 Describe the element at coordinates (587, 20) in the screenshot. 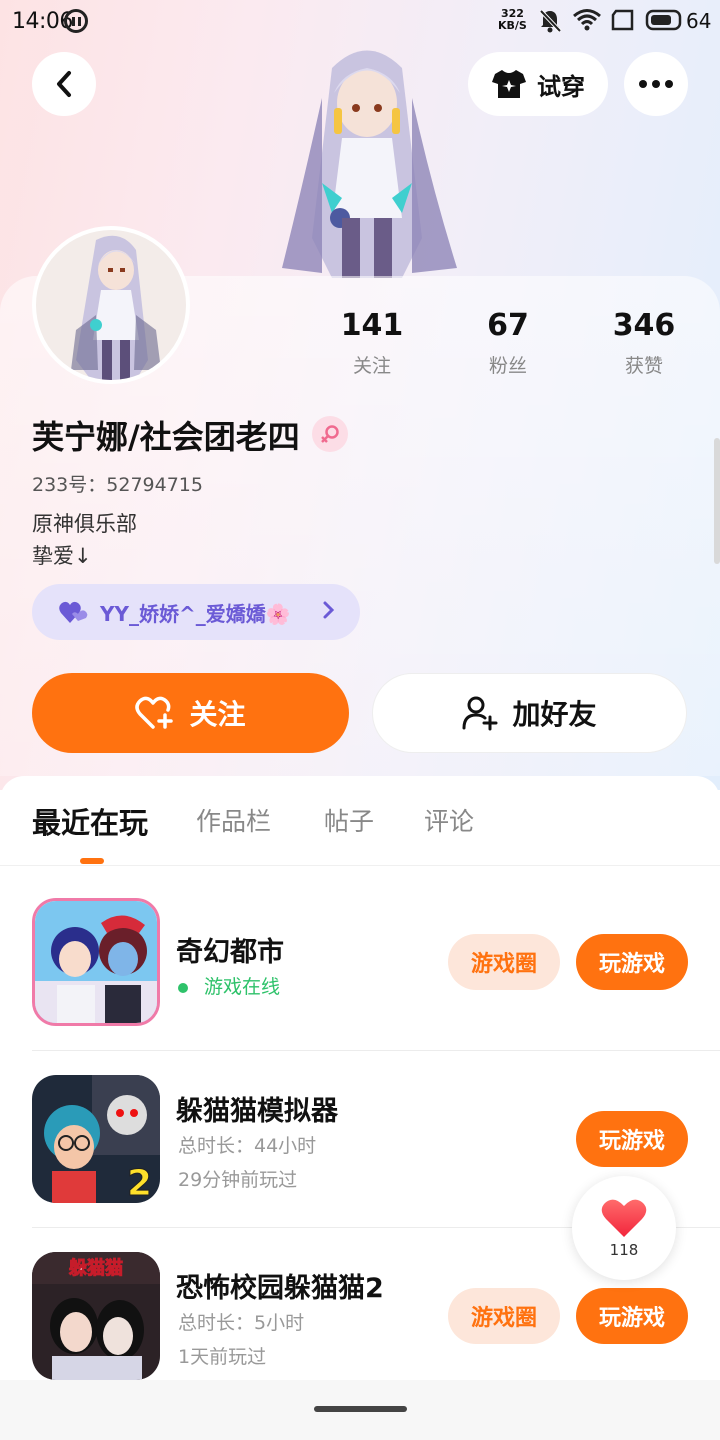

I see `wifi-icon` at that location.